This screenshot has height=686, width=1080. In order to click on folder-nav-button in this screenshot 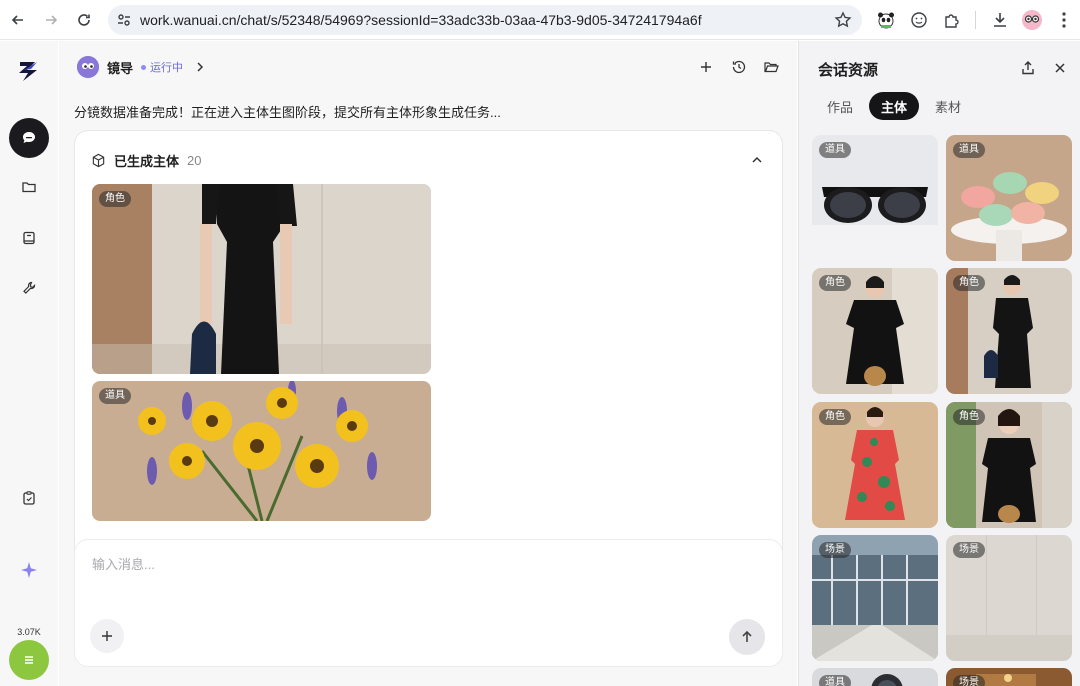, I will do `click(29, 187)`.